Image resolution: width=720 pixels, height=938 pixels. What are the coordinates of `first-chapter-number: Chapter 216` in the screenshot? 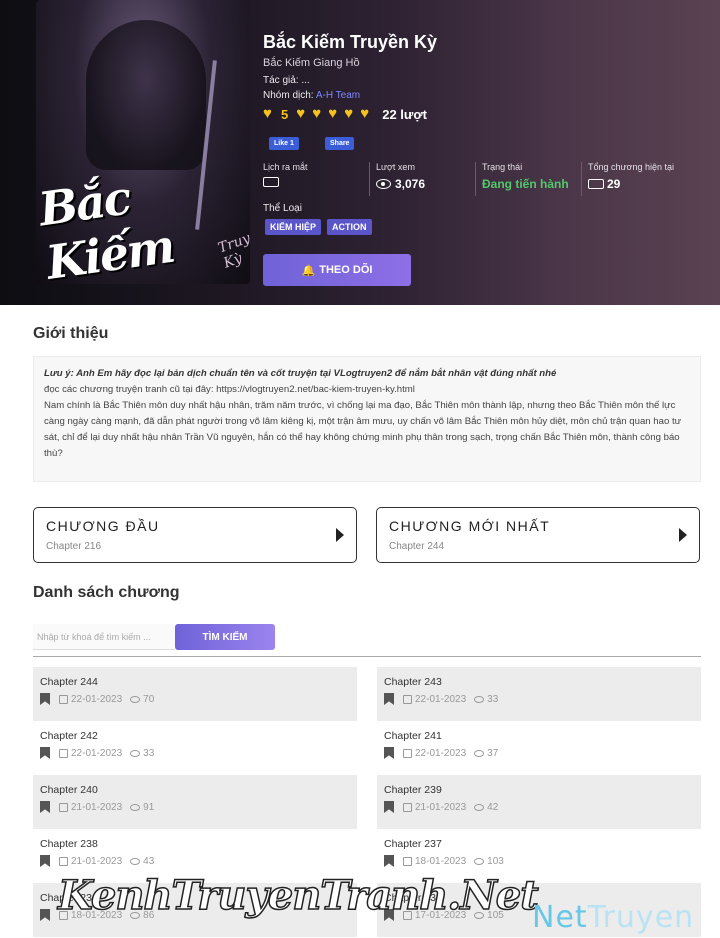 It's located at (74, 546).